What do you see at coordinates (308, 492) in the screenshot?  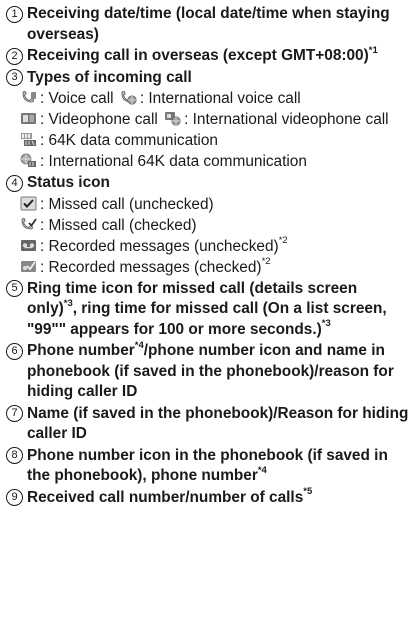 I see `footnote-ref: *5` at bounding box center [308, 492].